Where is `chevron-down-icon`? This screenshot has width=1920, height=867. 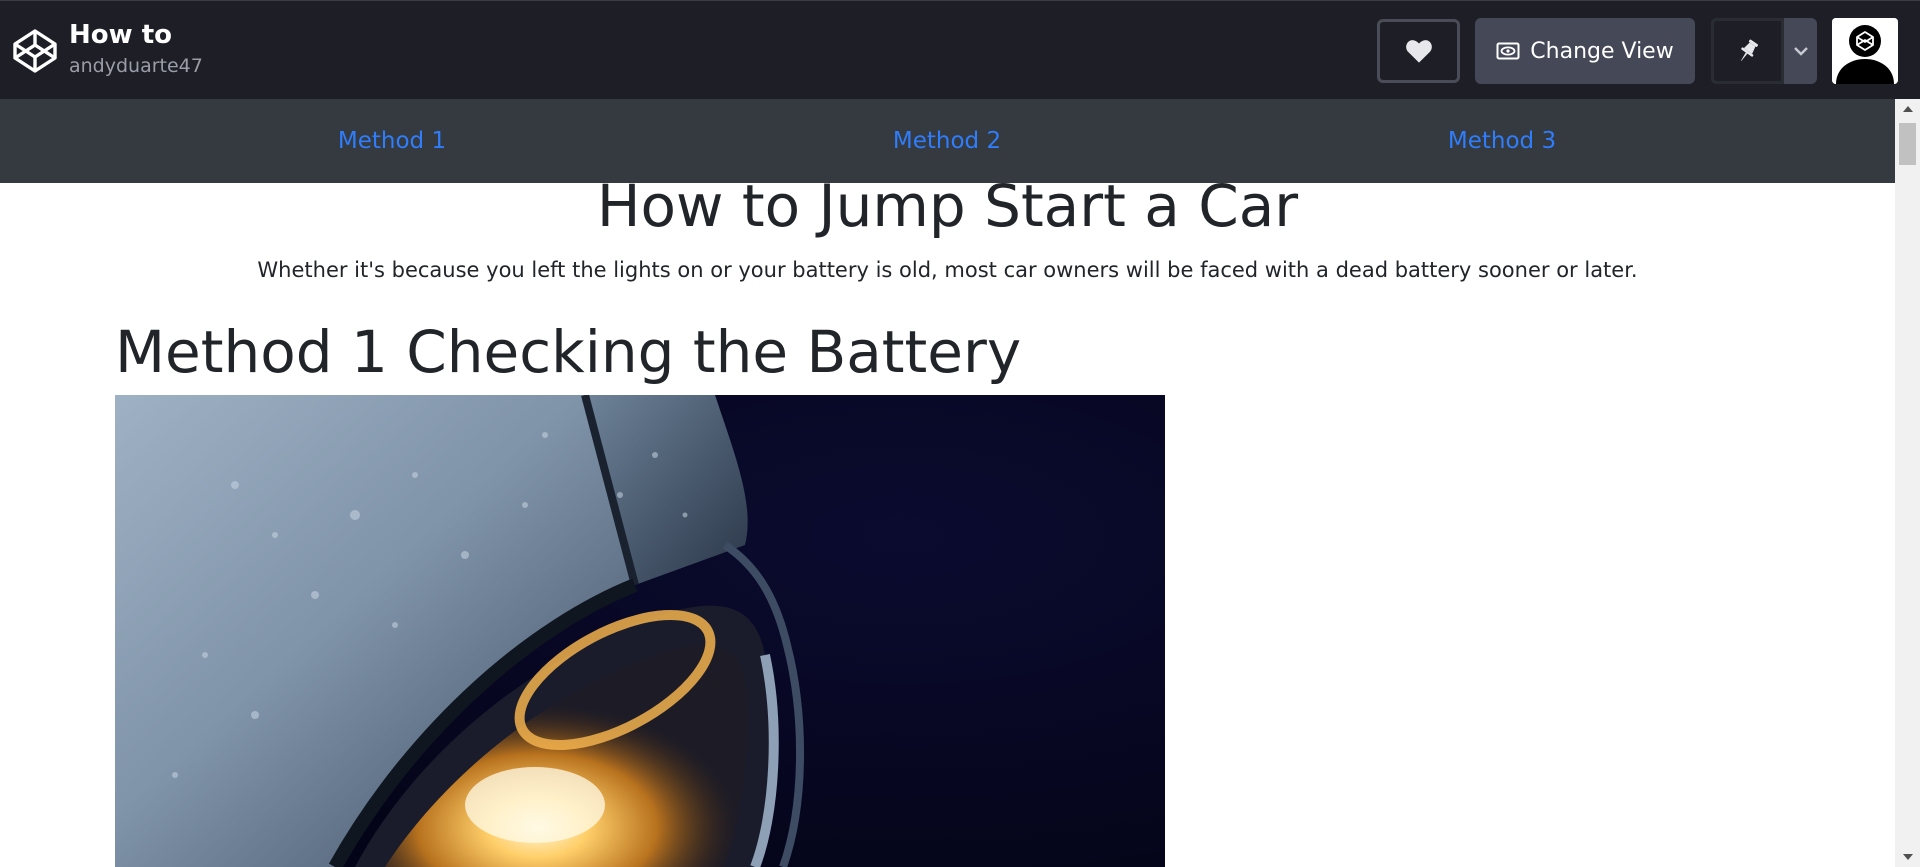 chevron-down-icon is located at coordinates (1800, 51).